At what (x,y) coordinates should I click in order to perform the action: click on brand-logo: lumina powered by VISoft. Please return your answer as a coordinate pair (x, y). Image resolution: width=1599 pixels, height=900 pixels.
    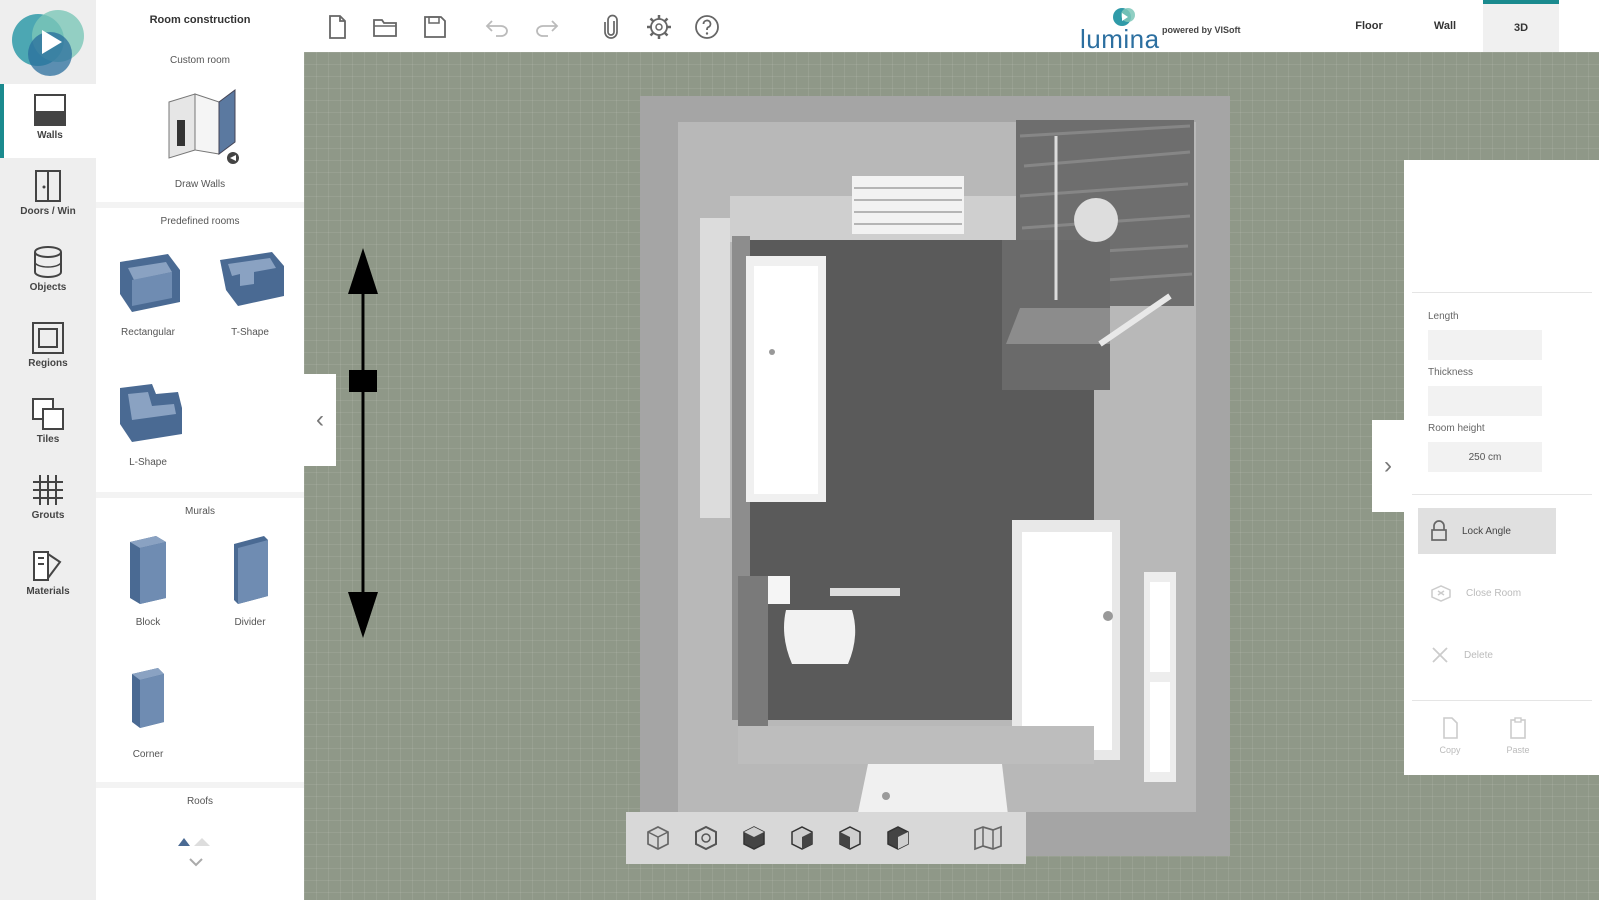
    Looking at the image, I should click on (1175, 30).